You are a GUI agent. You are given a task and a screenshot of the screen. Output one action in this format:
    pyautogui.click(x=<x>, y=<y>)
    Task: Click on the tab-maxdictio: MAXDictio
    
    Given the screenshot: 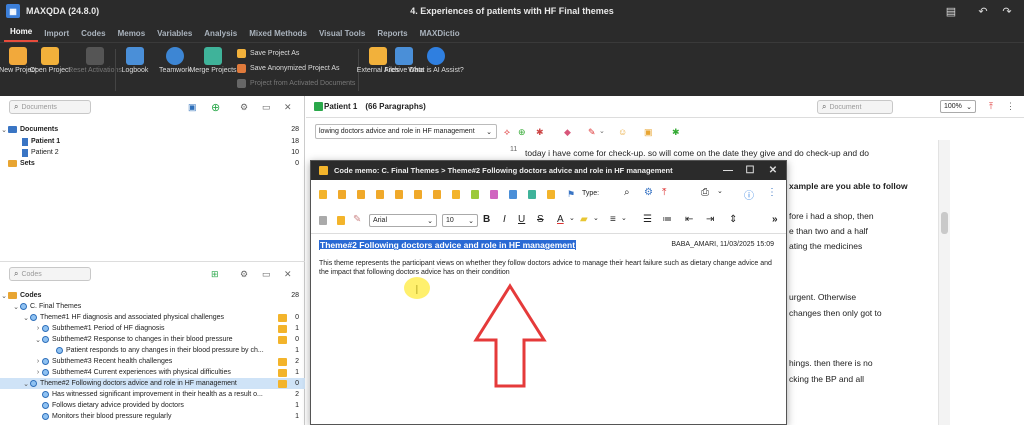 What is the action you would take?
    pyautogui.click(x=440, y=32)
    